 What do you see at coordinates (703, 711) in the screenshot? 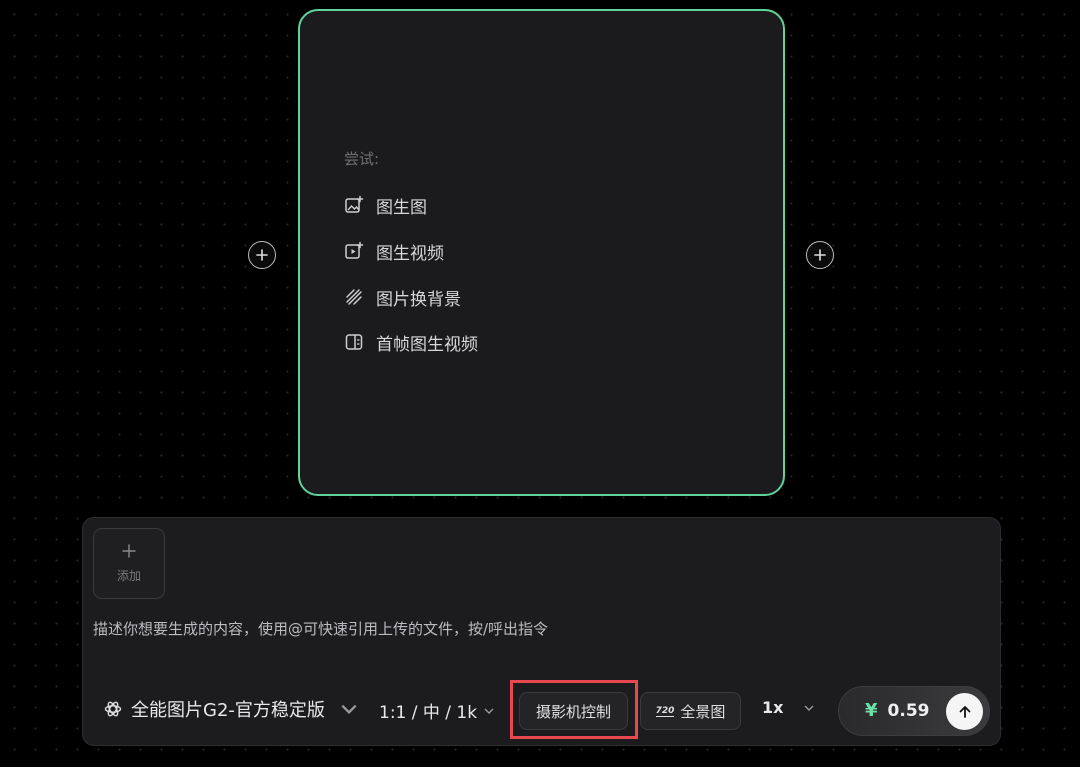
I see `panorama-label: 全景图` at bounding box center [703, 711].